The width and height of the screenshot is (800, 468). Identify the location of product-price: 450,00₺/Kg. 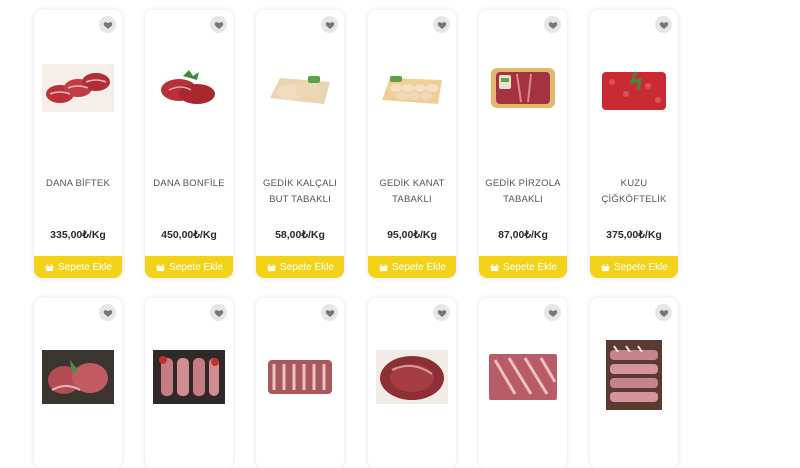
(189, 235).